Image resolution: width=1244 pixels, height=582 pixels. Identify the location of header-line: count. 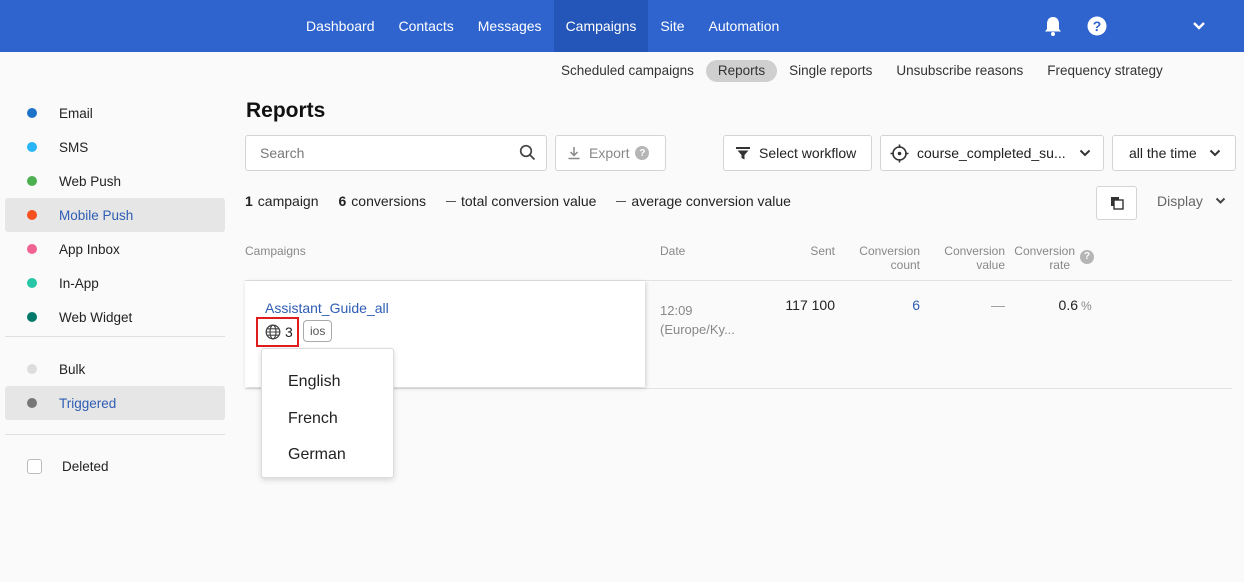
(905, 265).